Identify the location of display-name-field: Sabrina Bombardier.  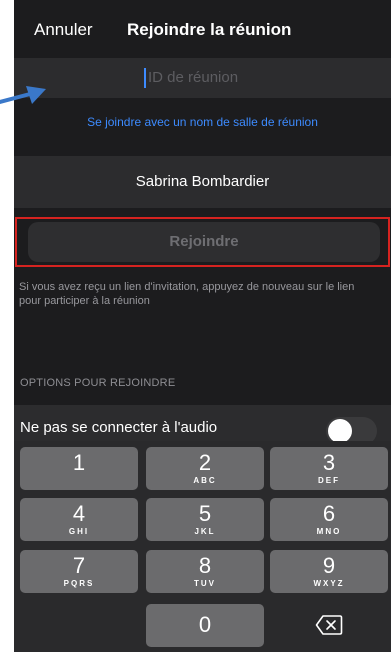
(202, 182).